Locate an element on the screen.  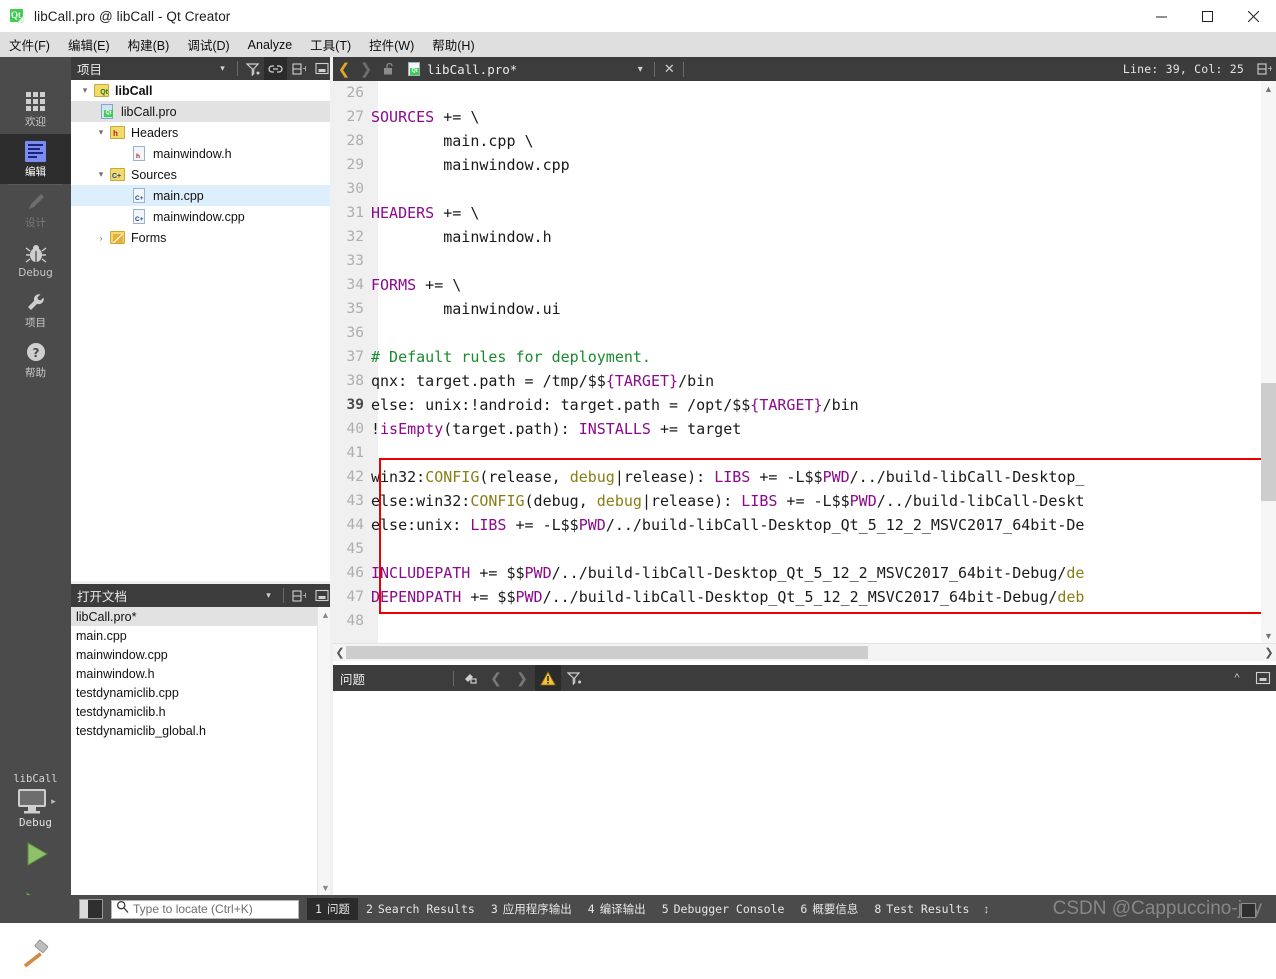
documents-dropdown-icon: ▾ is located at coordinates (268, 595).